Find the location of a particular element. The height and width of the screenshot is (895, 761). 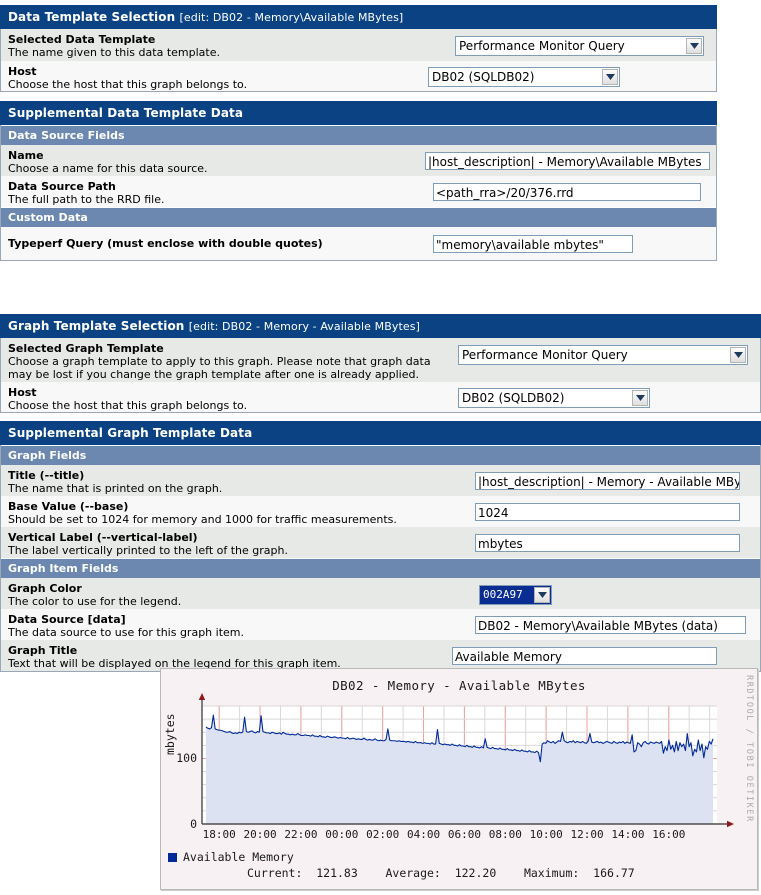

base-value-input: 1024 is located at coordinates (607, 512).